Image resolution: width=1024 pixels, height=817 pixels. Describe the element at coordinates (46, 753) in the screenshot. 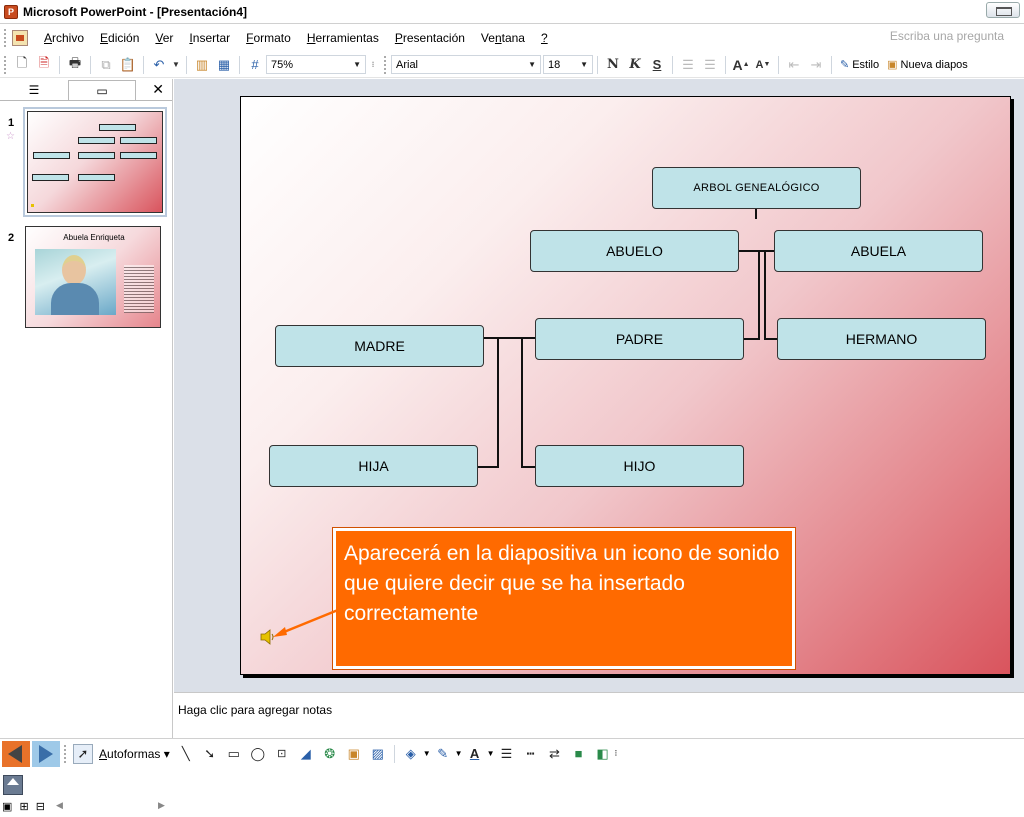

I see `next-slide-button` at that location.